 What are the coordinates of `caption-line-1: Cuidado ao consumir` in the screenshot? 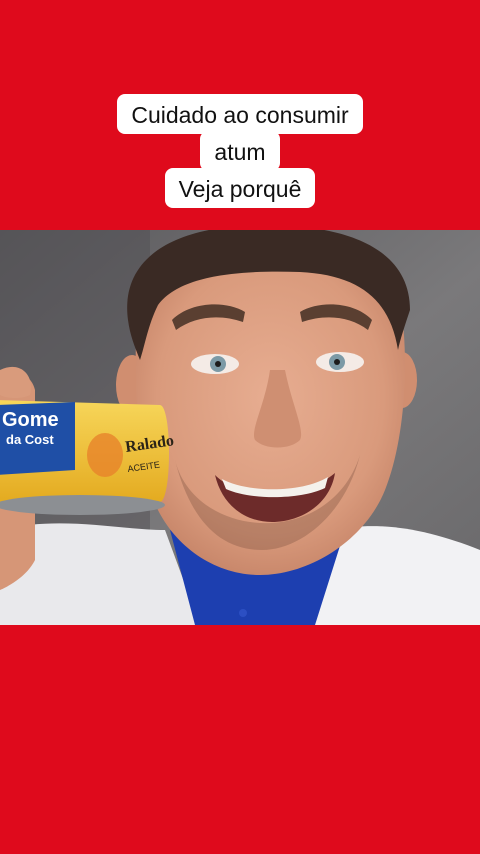 It's located at (240, 114).